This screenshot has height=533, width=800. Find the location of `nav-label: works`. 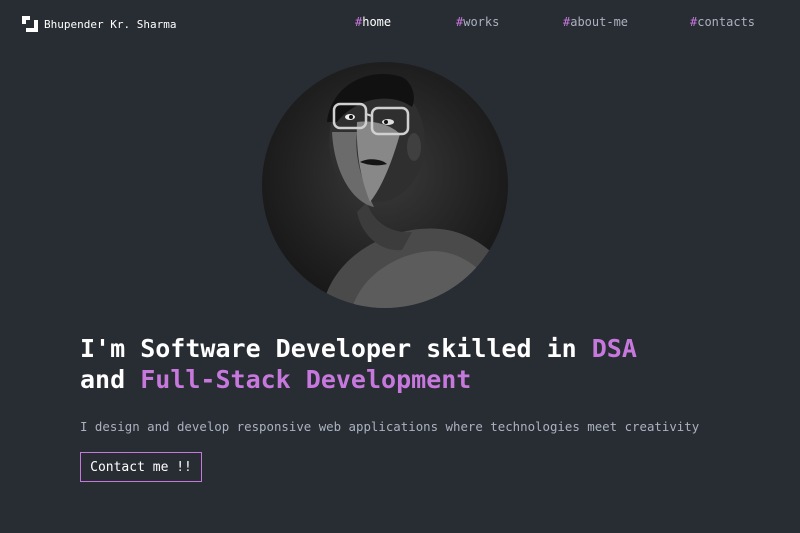

nav-label: works is located at coordinates (481, 22).